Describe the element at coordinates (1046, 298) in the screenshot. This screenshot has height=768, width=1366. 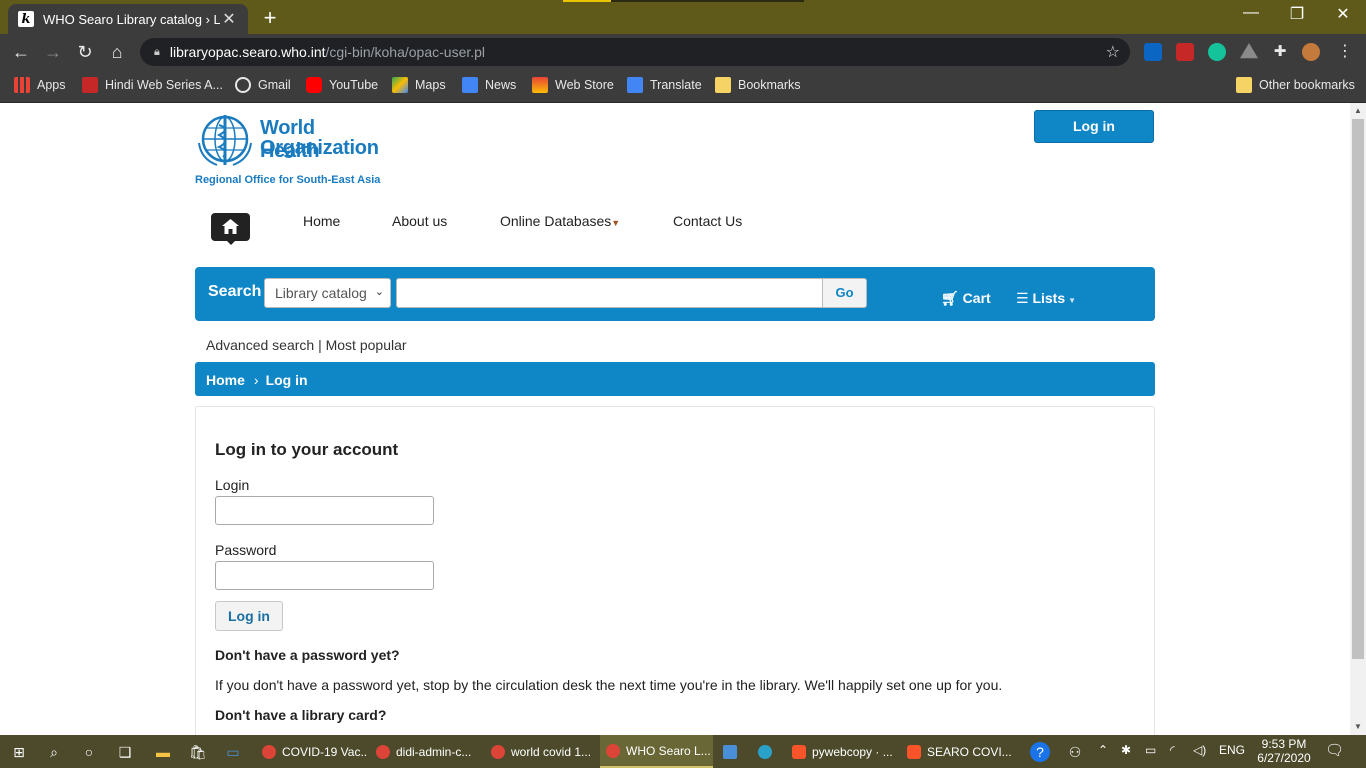
I see `lists-menu: ☰ Lists ▼` at that location.